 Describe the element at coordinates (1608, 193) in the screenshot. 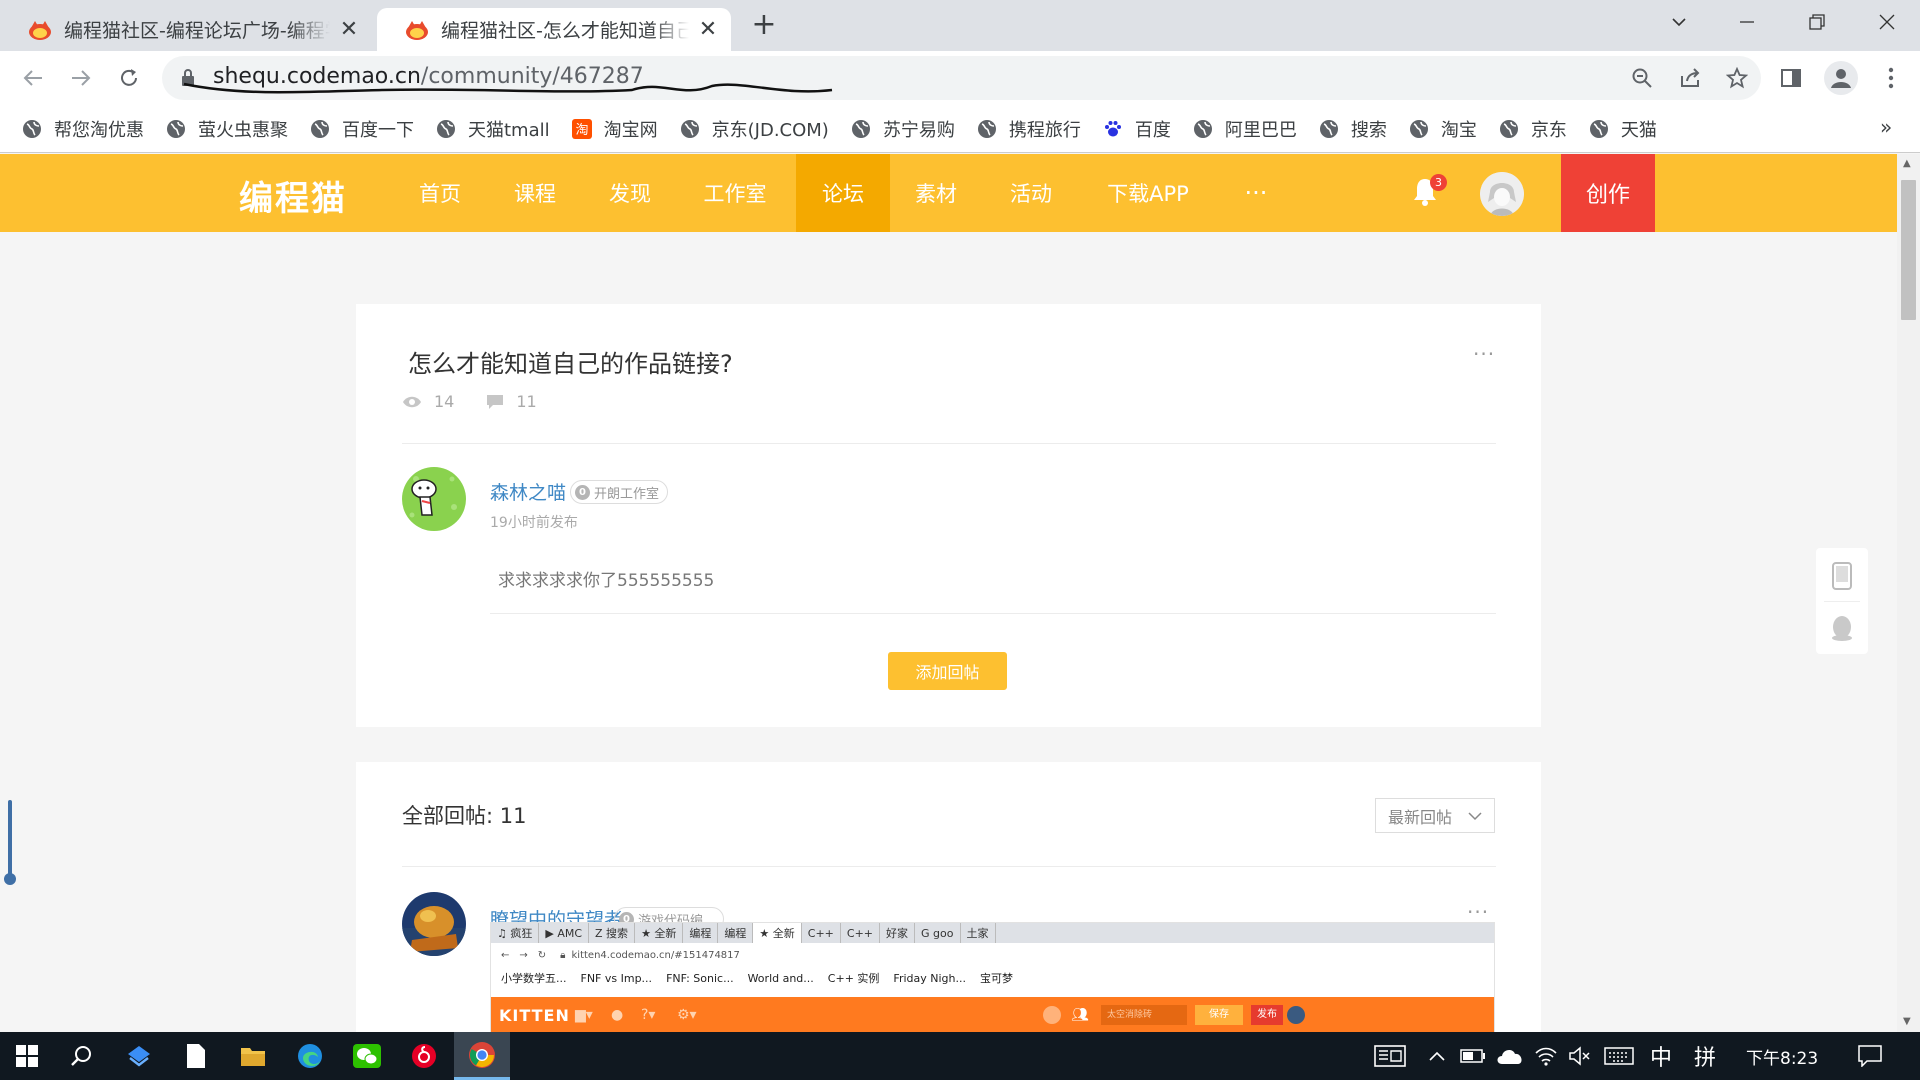

I see `create-button: 创作` at that location.